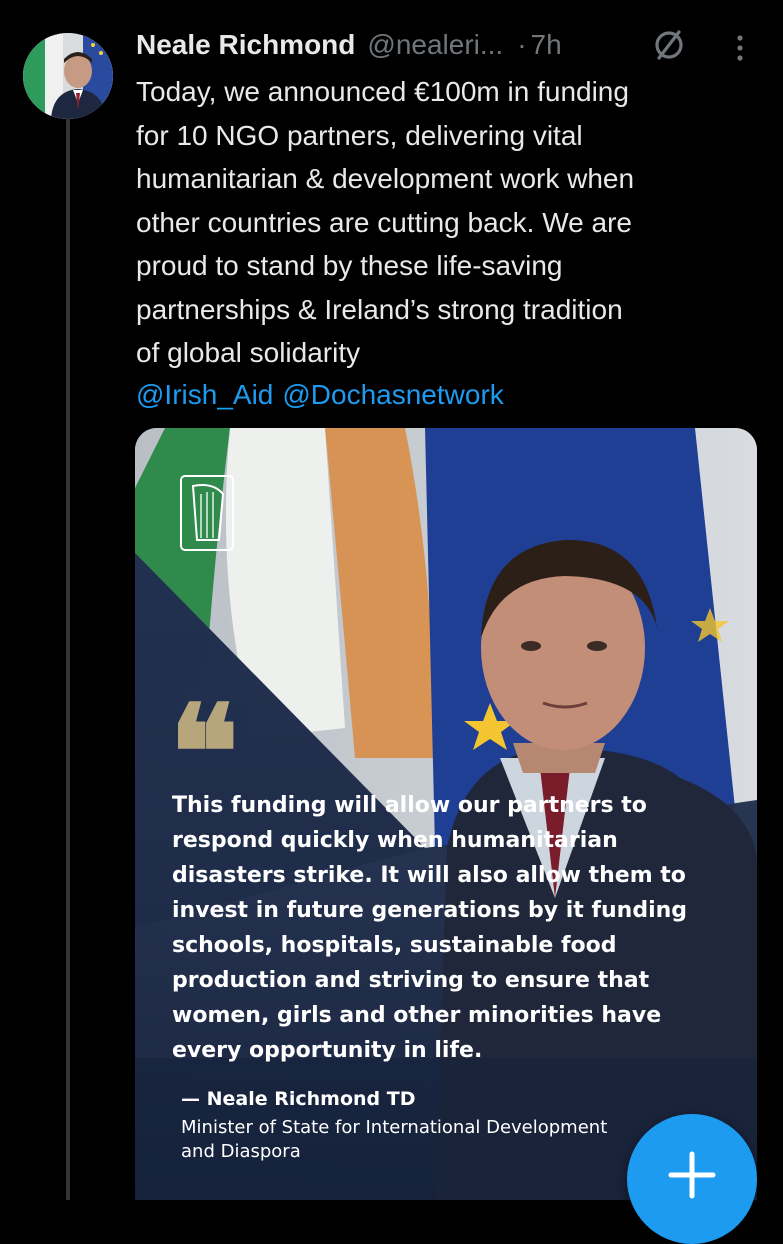 The width and height of the screenshot is (783, 1244). Describe the element at coordinates (411, 980) in the screenshot. I see `quote-line: production and striving to ensure that` at that location.